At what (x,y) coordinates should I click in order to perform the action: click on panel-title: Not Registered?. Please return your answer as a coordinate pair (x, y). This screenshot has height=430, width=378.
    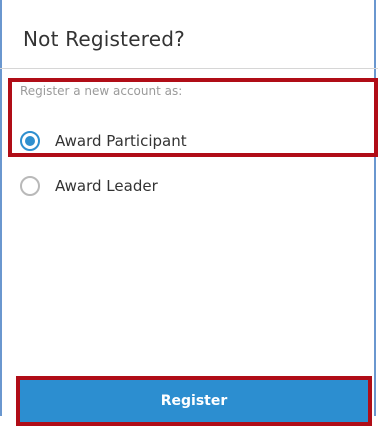
    Looking at the image, I should click on (104, 39).